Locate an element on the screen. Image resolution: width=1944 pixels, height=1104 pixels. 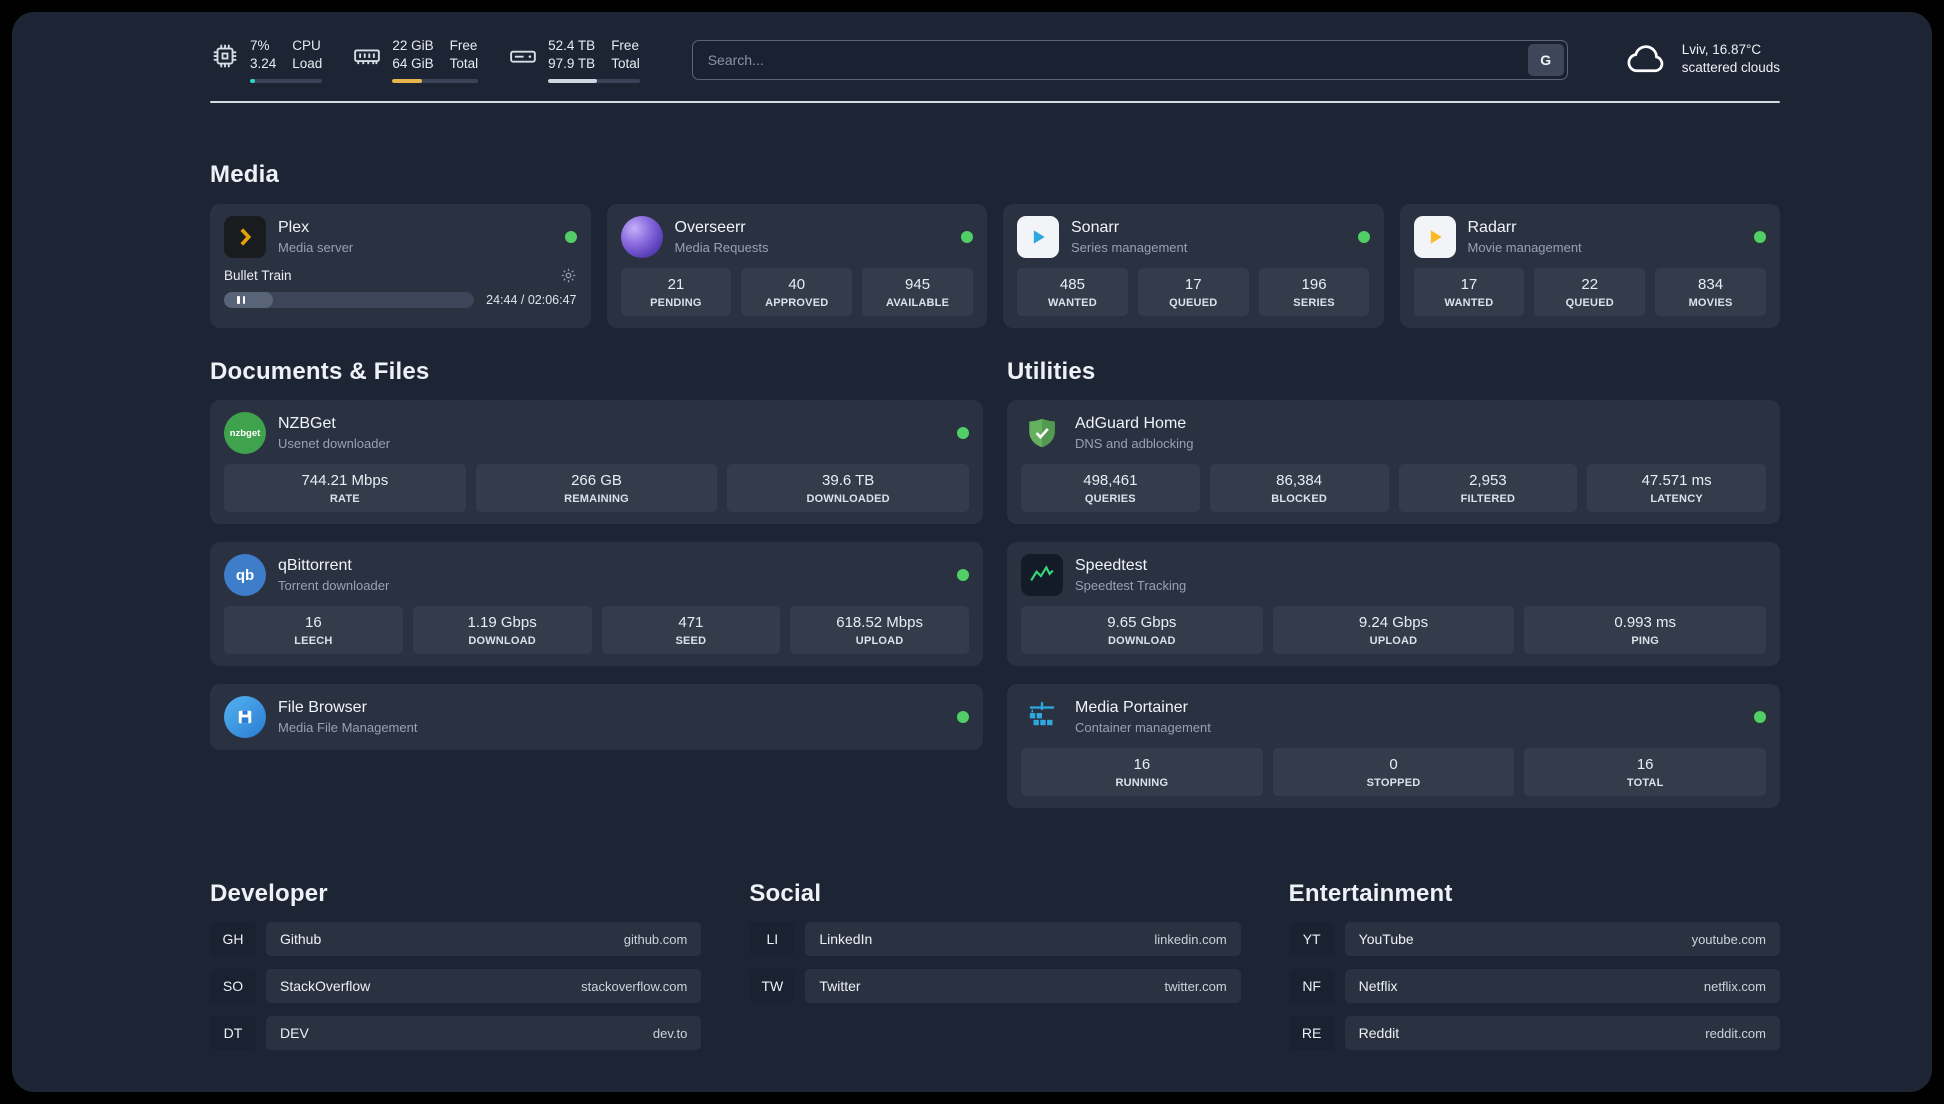
stat-label: STOPPED is located at coordinates (1393, 783).